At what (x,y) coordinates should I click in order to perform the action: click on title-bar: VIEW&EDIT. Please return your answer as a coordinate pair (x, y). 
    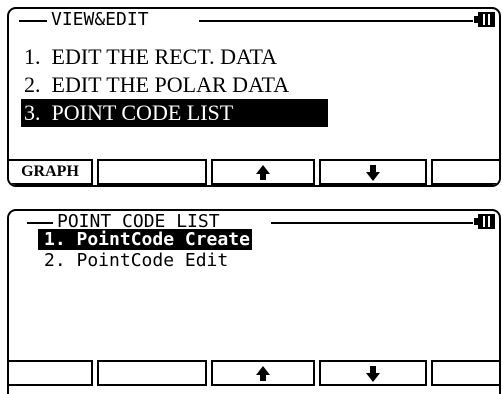
    Looking at the image, I should click on (254, 20).